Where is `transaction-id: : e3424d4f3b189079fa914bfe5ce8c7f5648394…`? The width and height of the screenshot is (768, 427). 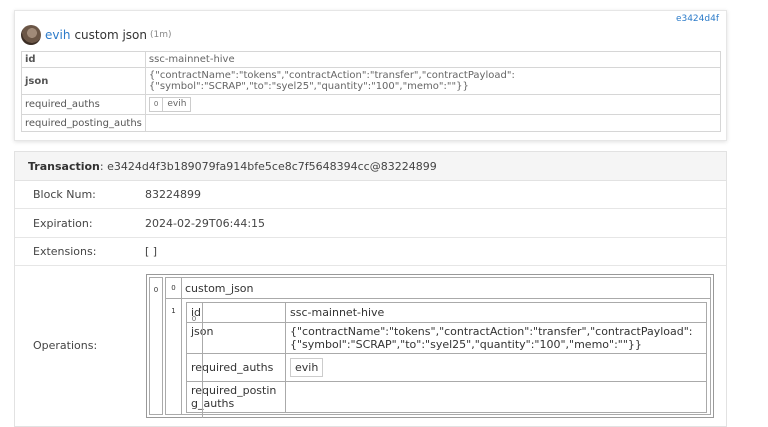
transaction-id: : e3424d4f3b189079fa914bfe5ce8c7f5648394… is located at coordinates (268, 166).